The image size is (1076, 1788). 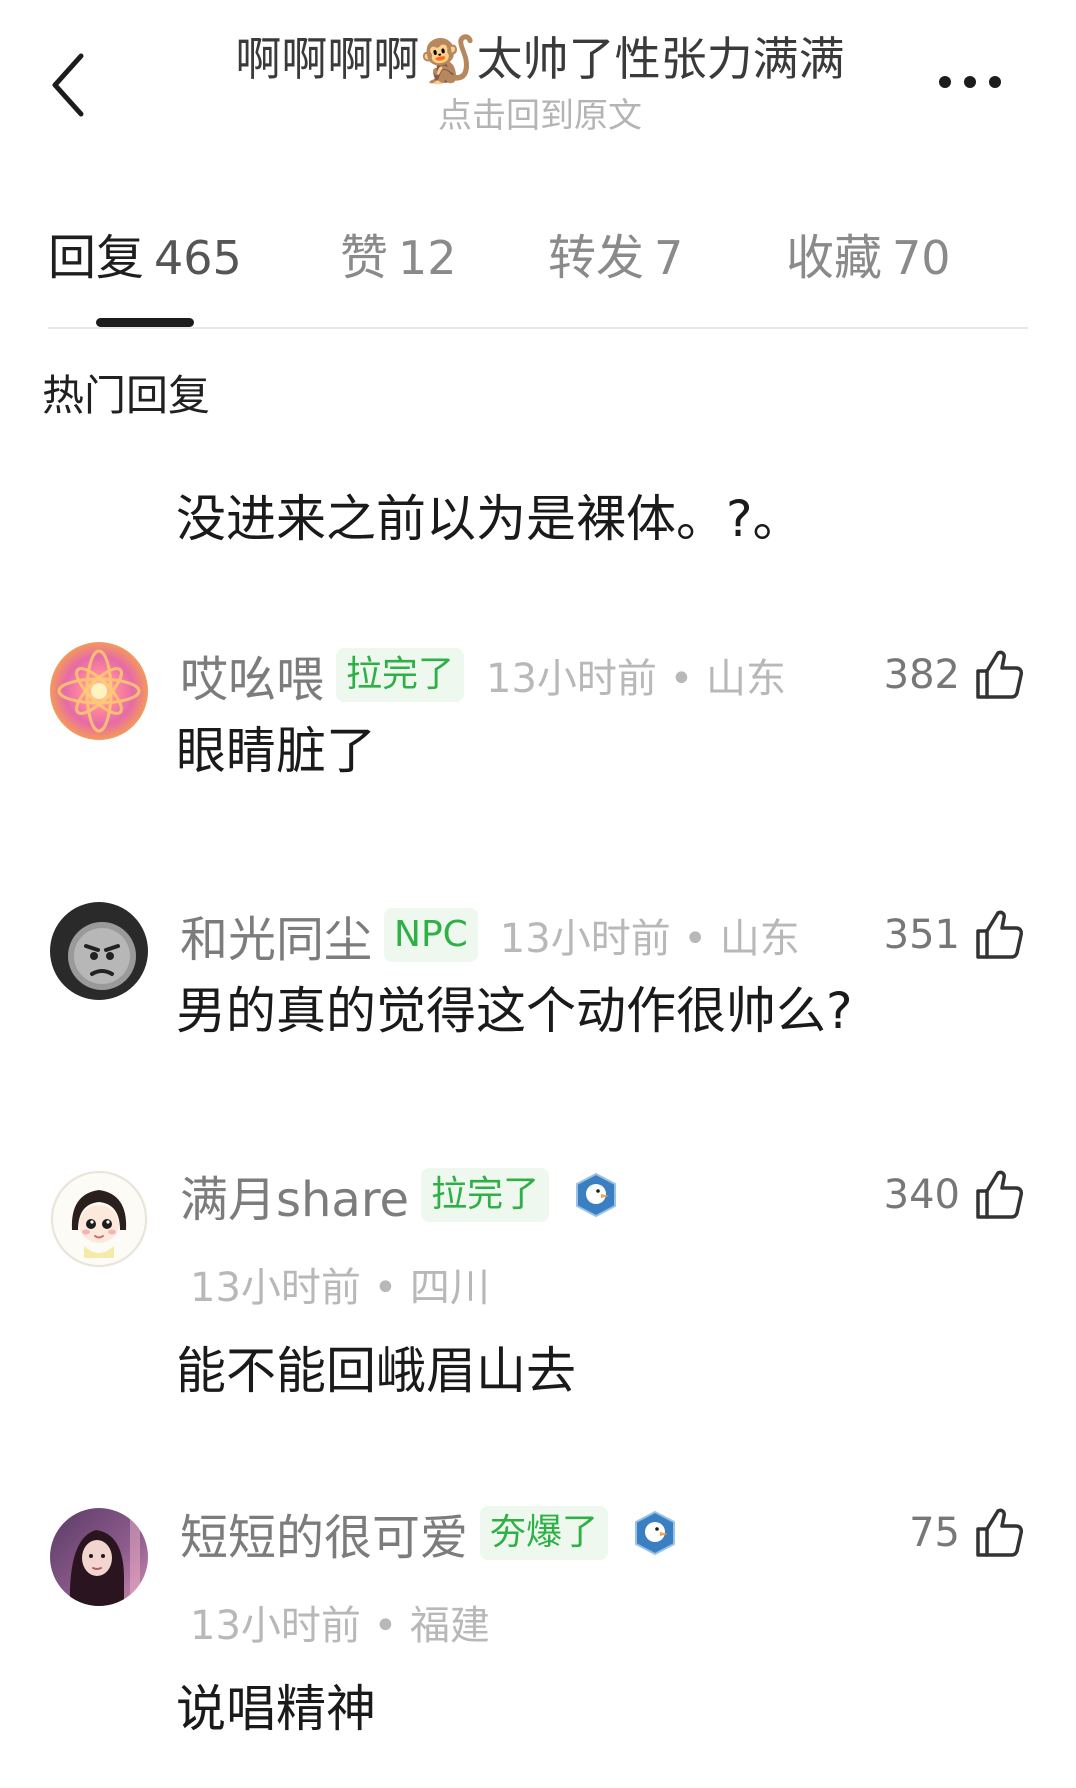 I want to click on tab-count: 465, so click(x=198, y=258).